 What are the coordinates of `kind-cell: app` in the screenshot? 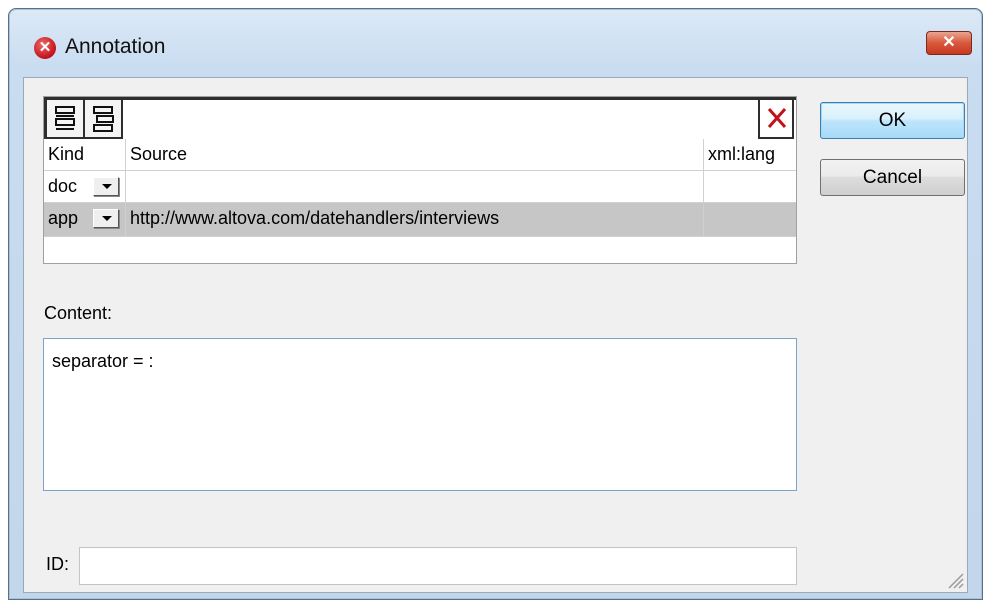 It's located at (85, 219).